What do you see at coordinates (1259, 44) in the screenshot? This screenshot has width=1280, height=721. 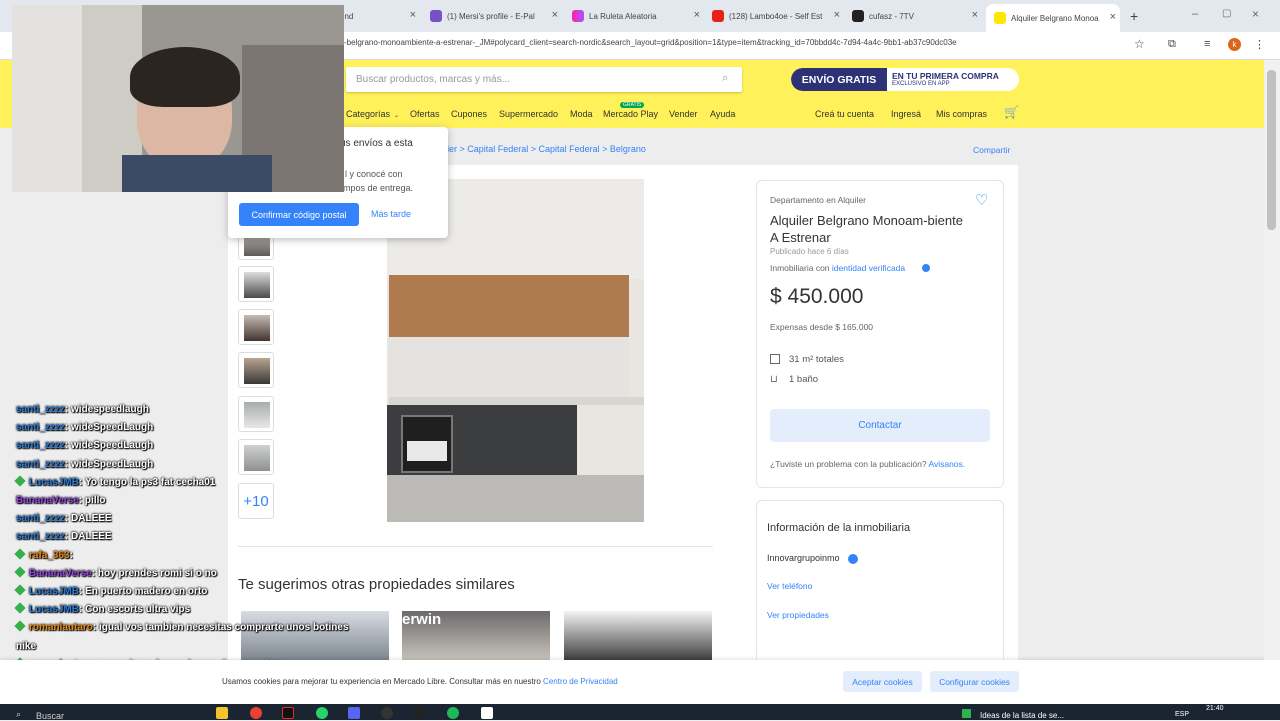 I see `browser-menu-icon: ⋮` at bounding box center [1259, 44].